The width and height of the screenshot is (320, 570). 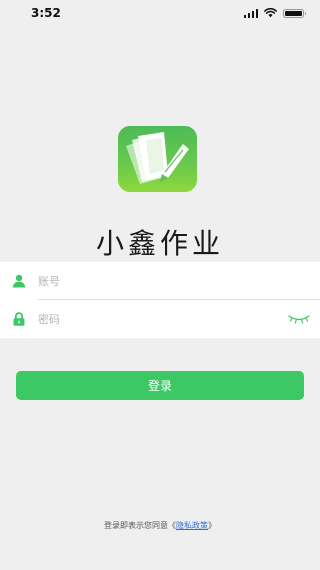 What do you see at coordinates (212, 525) in the screenshot?
I see `agreement-close-bracket: 》` at bounding box center [212, 525].